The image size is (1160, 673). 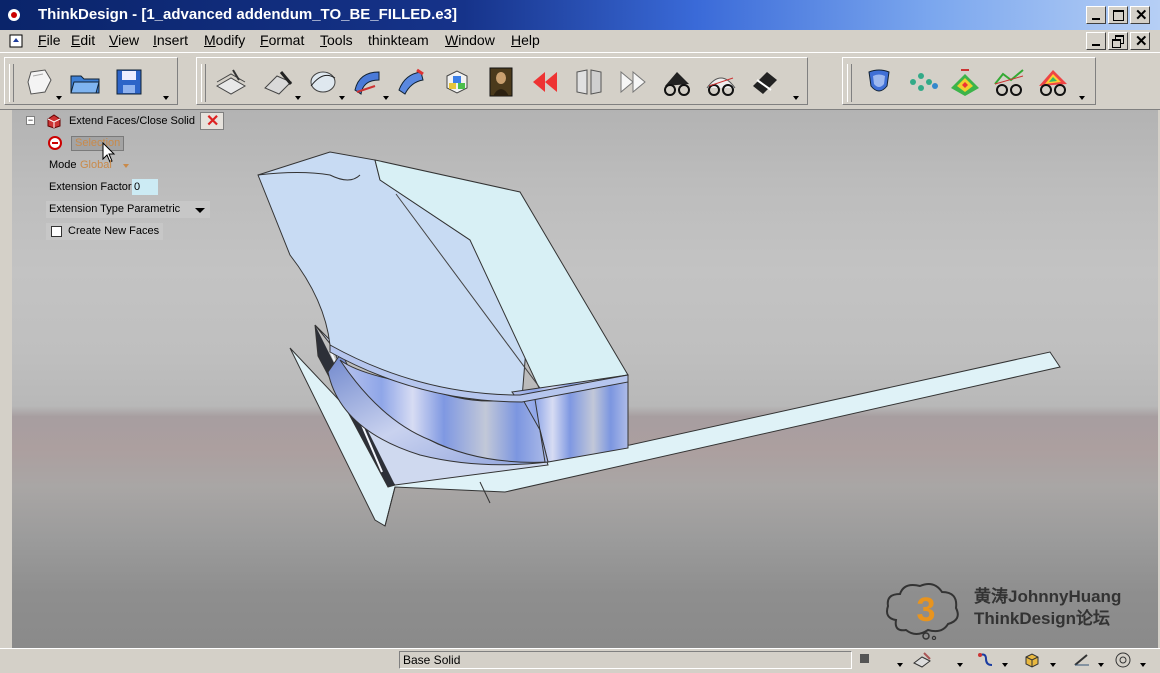 I want to click on document-icon, so click(x=17, y=41).